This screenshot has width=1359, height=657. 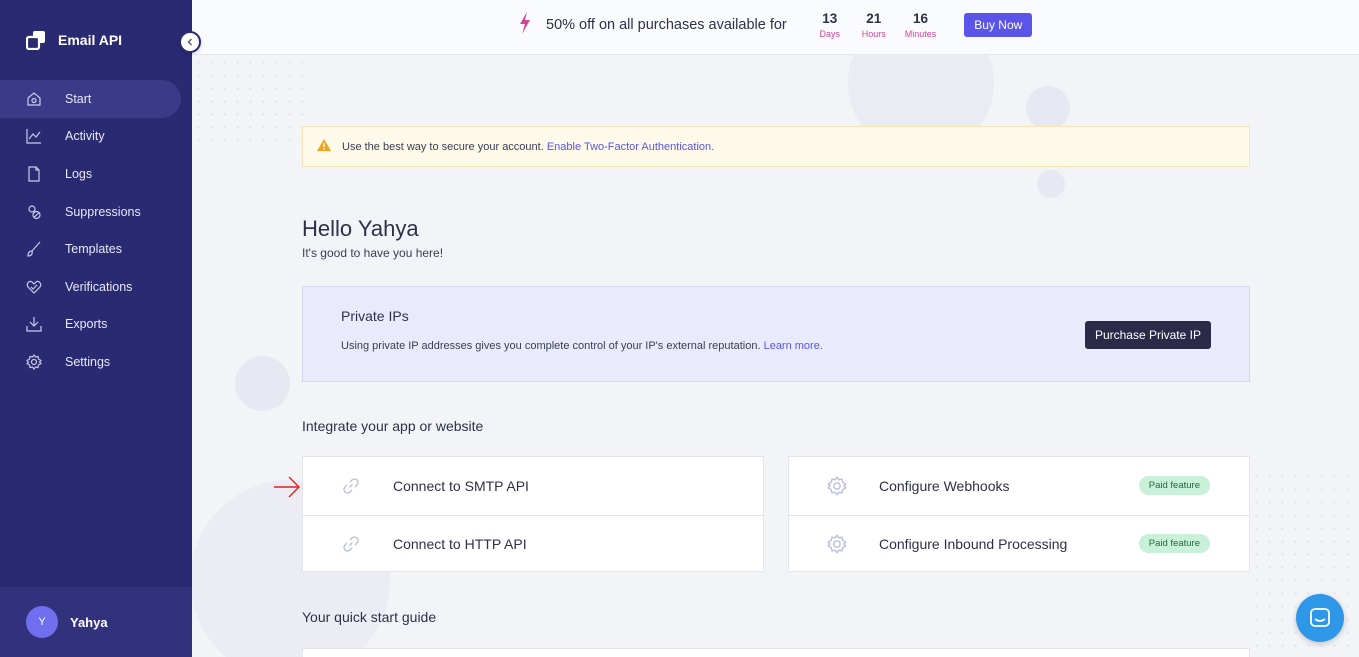 I want to click on configure-webhooks-row: Configure Webhooks Paid feature, so click(x=1019, y=486).